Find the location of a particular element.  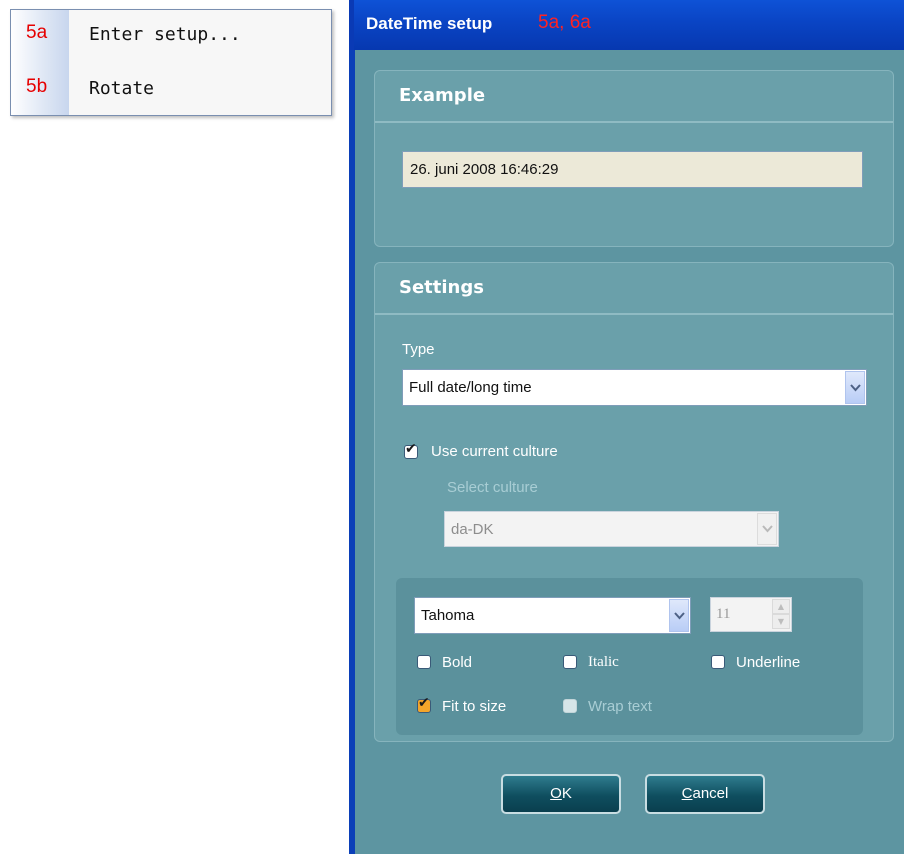

font-size-stepper: 11 ▲ ▼ is located at coordinates (751, 614).